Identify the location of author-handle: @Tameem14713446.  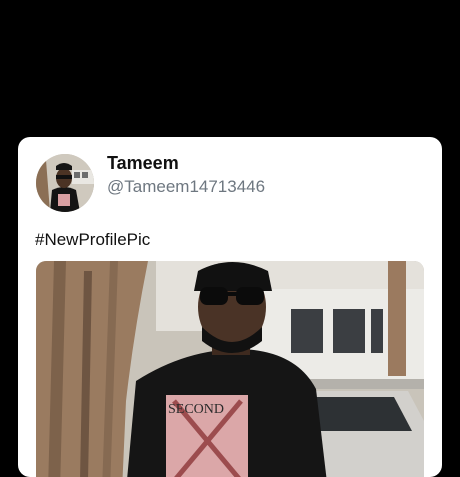
(186, 187).